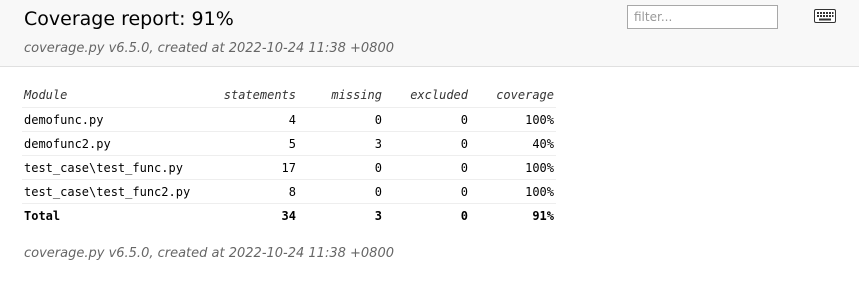  Describe the element at coordinates (513, 95) in the screenshot. I see `column-header-coverage: coverage` at that location.